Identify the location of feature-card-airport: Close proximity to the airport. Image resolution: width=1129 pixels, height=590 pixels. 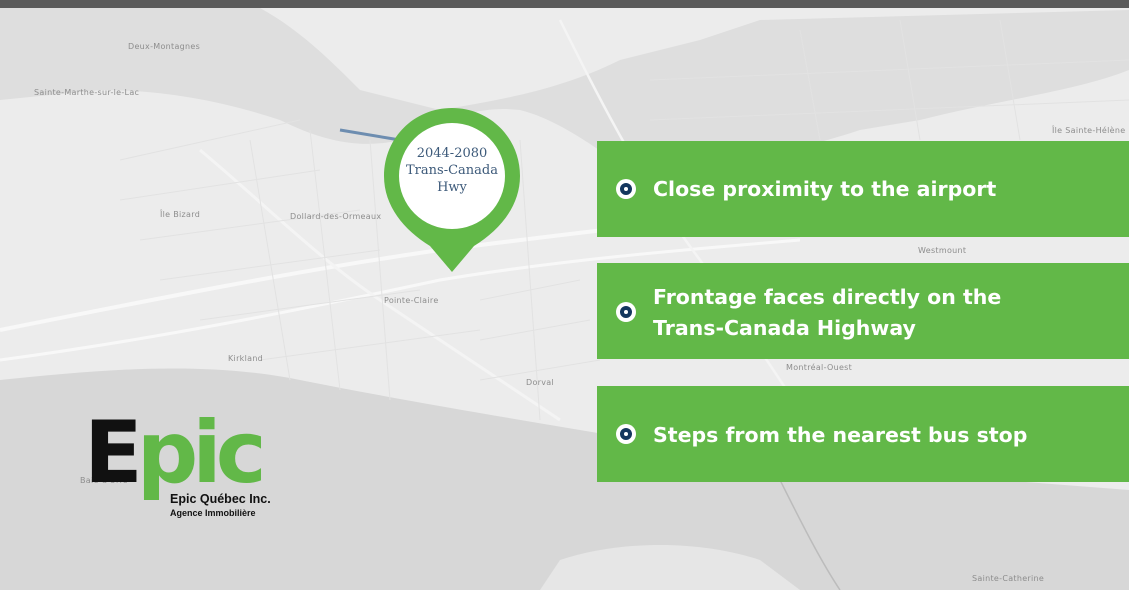
(863, 189).